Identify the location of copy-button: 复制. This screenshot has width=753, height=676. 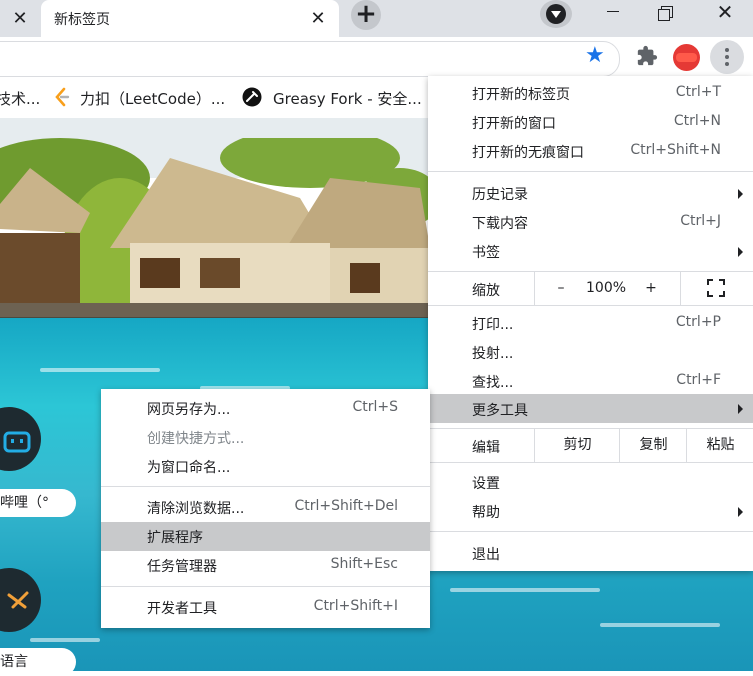
(653, 445).